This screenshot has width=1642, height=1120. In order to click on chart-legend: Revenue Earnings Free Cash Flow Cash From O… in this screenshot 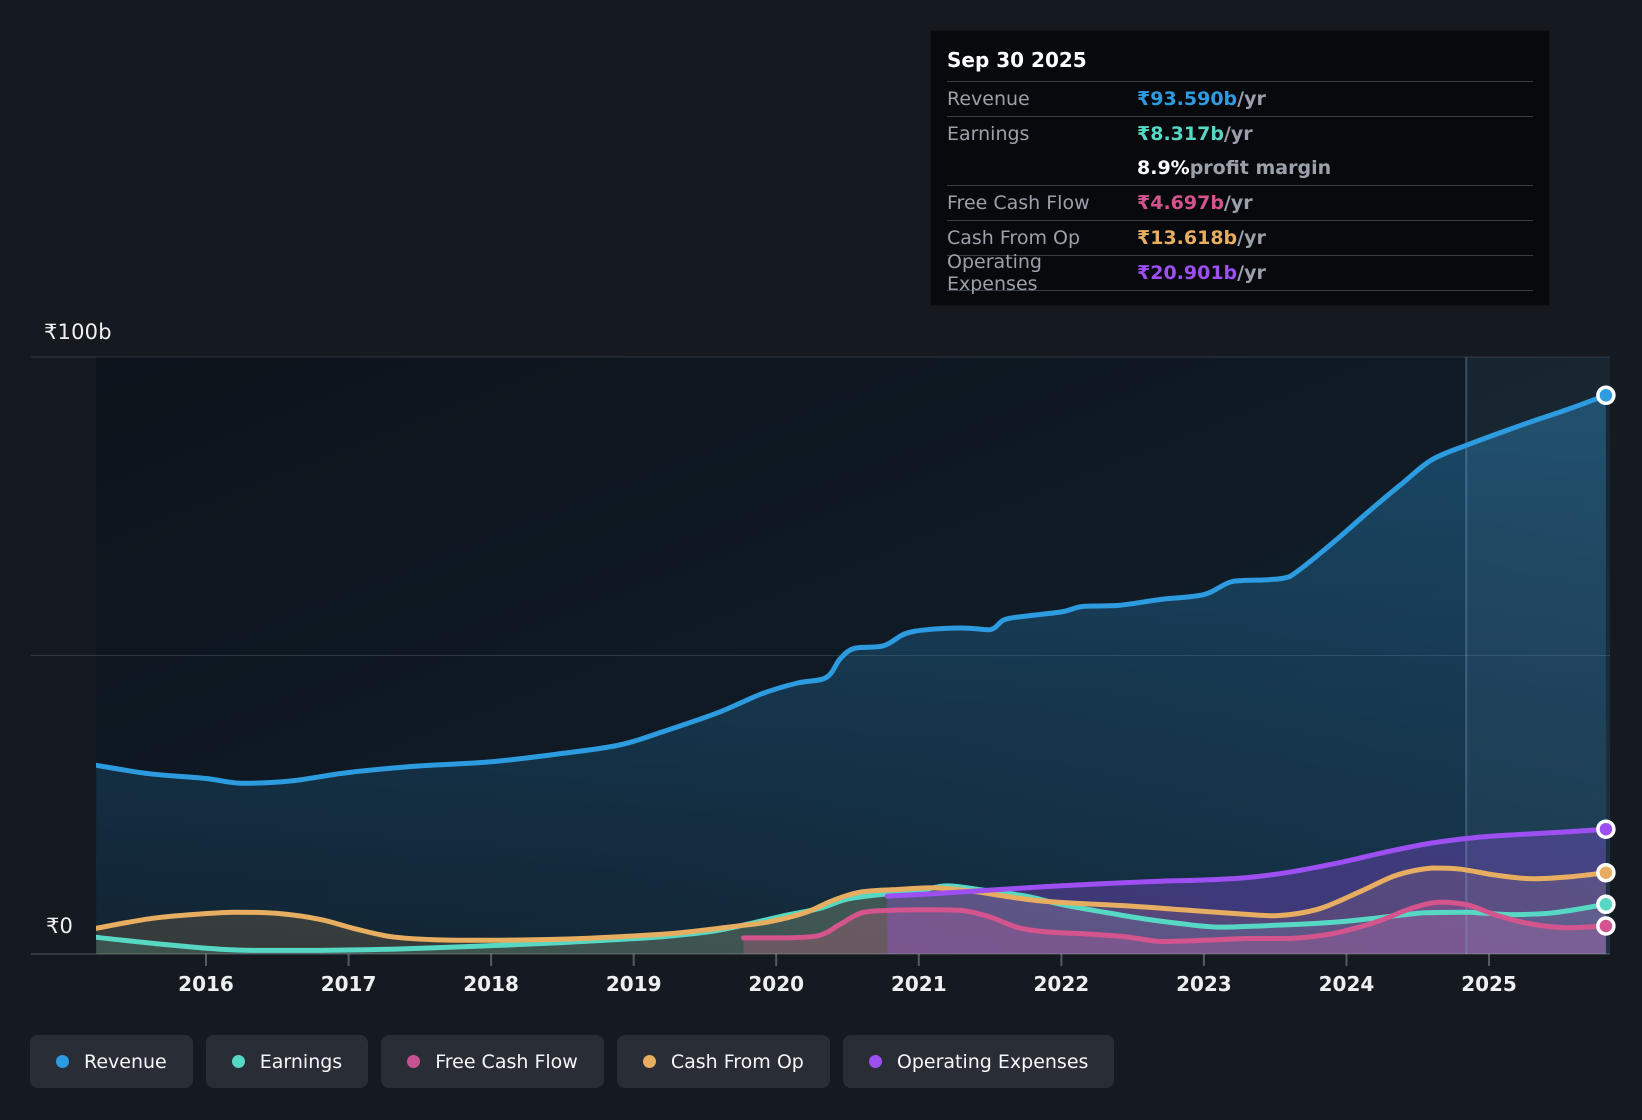, I will do `click(572, 1061)`.